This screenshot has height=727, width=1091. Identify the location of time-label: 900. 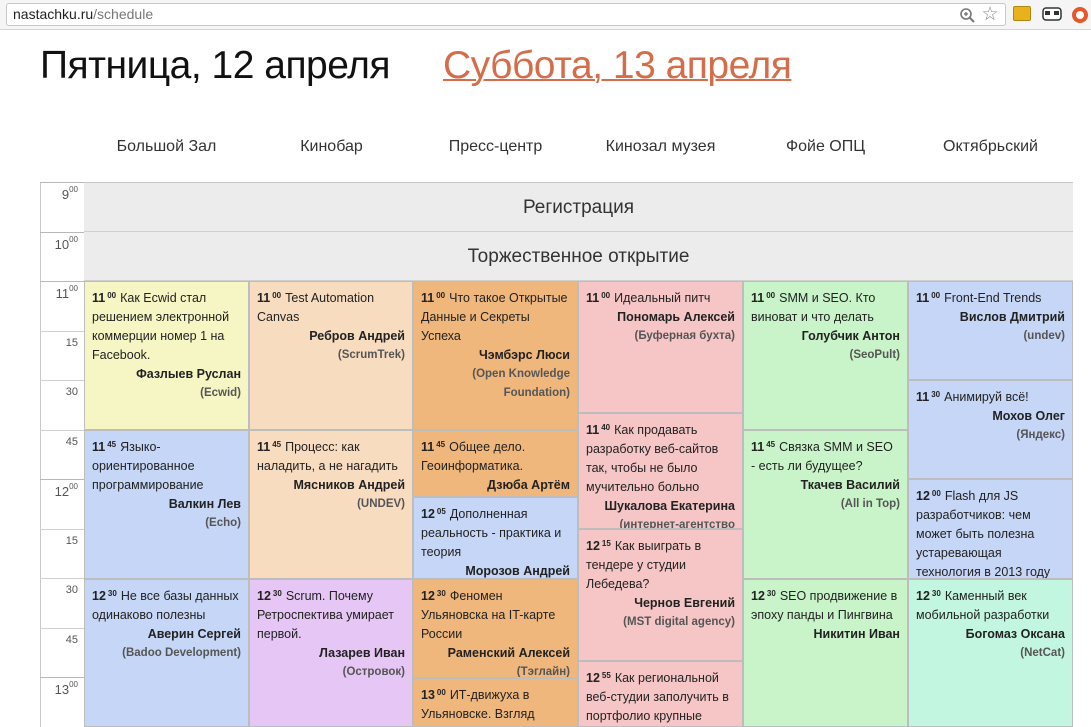
(62, 207).